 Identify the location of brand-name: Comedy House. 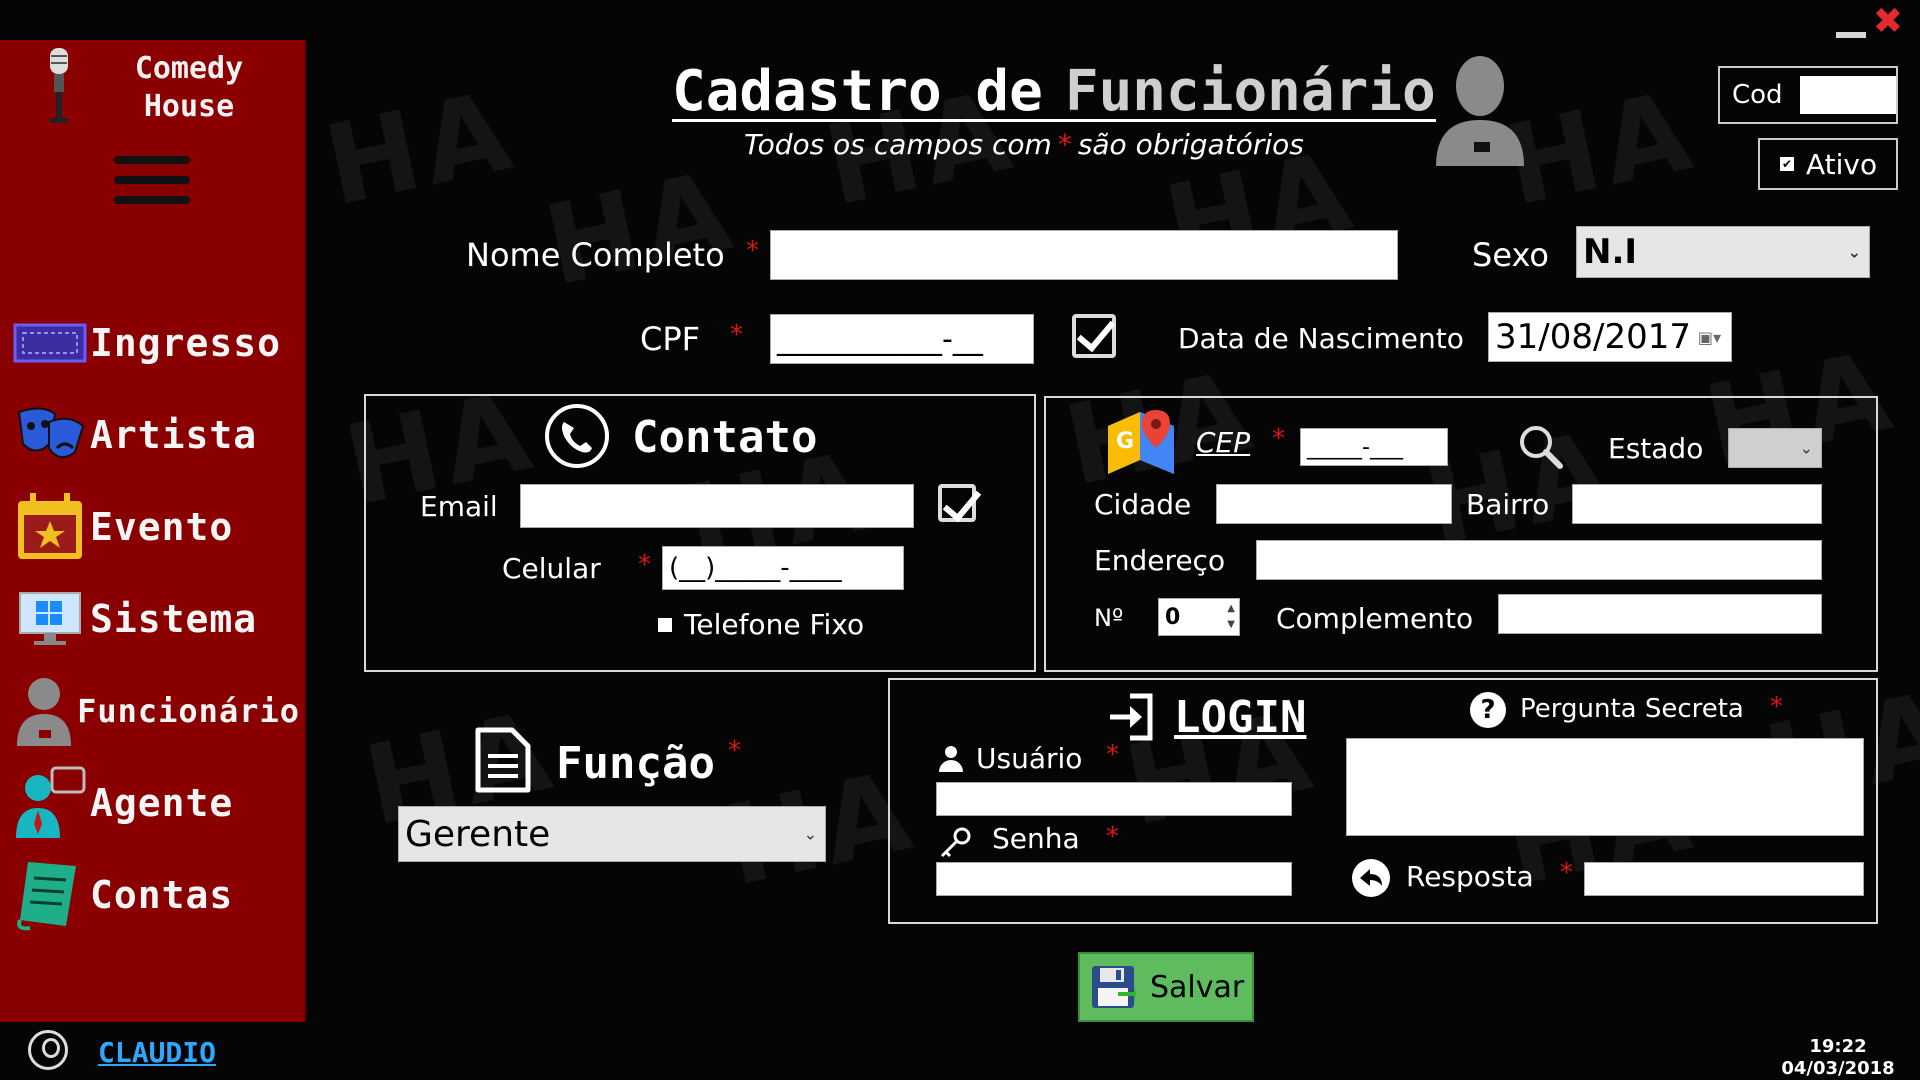
(189, 88).